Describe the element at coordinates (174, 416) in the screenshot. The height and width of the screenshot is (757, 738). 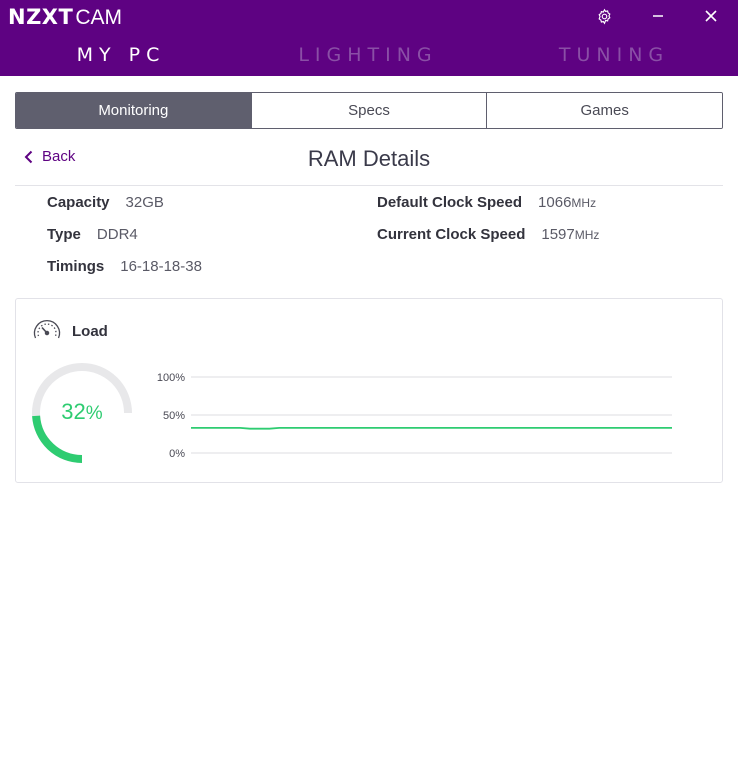
I see `y-tick-label: 50%` at that location.